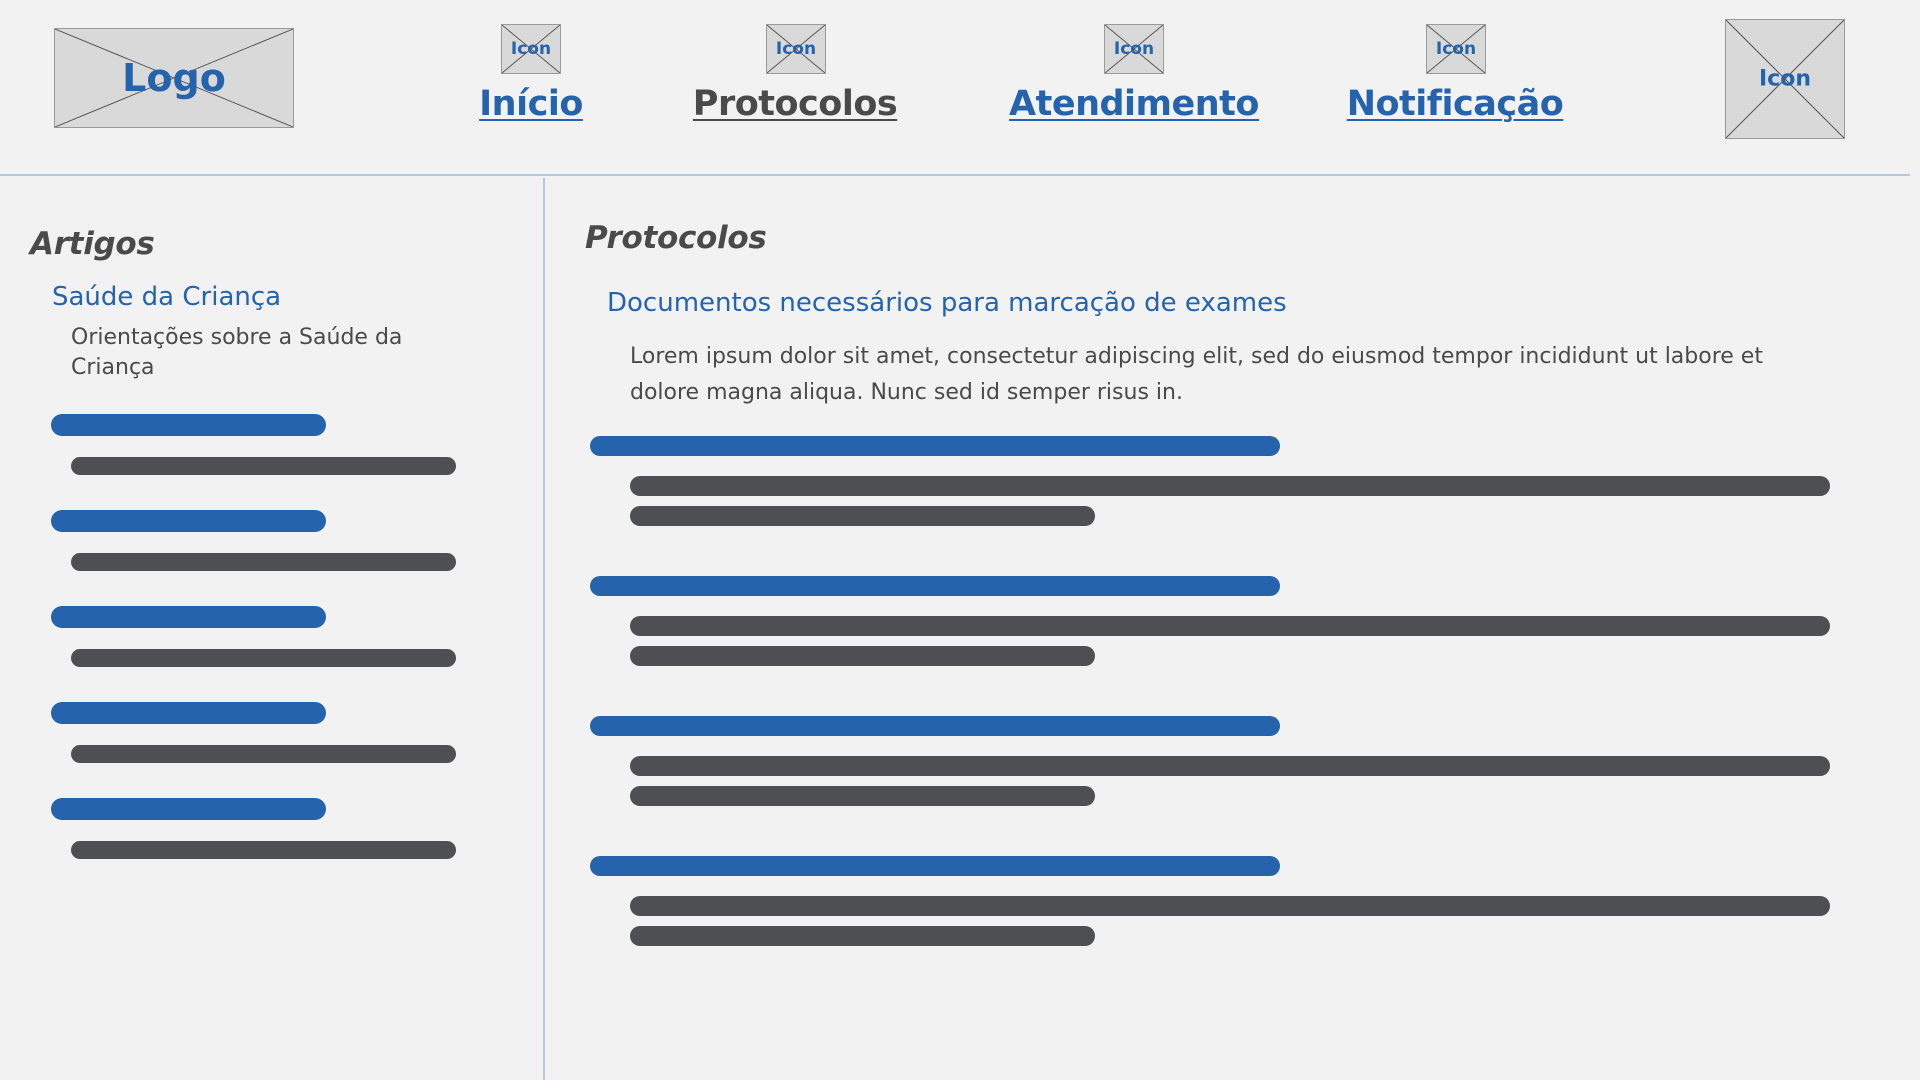 The width and height of the screenshot is (1920, 1080). I want to click on nav-item-inicio: Icon Início, so click(531, 70).